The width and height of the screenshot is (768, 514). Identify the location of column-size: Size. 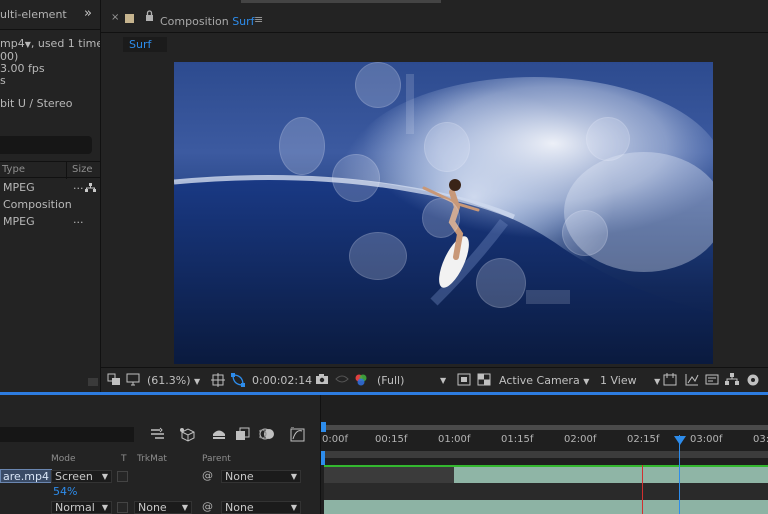
(82, 169).